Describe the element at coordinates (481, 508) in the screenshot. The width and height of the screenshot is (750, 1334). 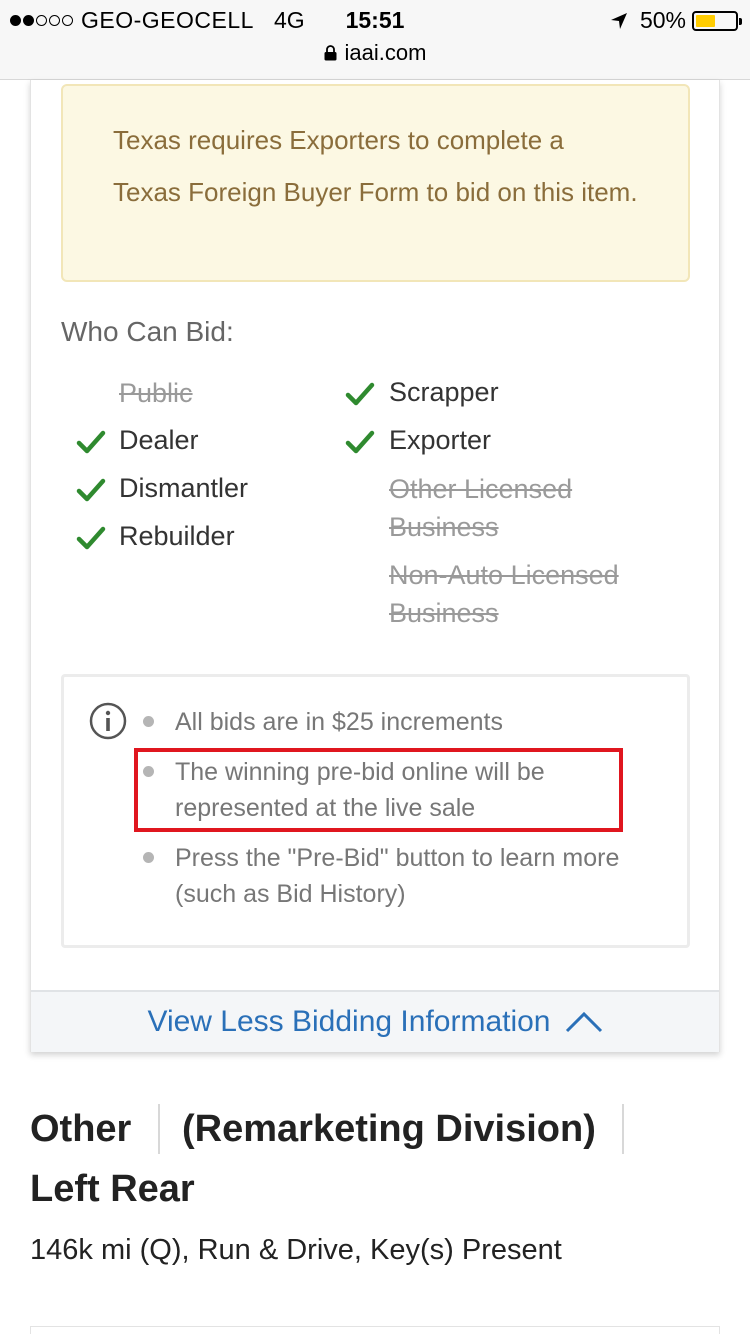
I see `bidder-type-other-licensed: Other Licensed Business` at that location.